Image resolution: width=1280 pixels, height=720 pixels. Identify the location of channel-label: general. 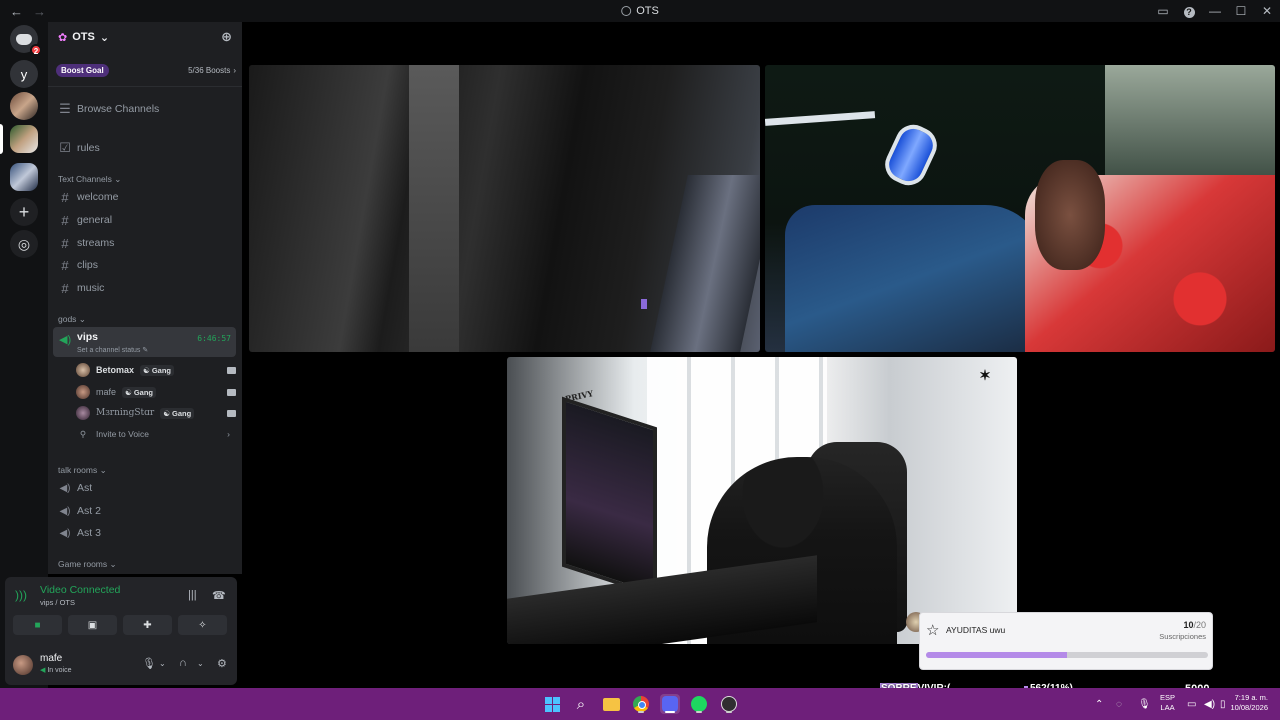
(95, 220).